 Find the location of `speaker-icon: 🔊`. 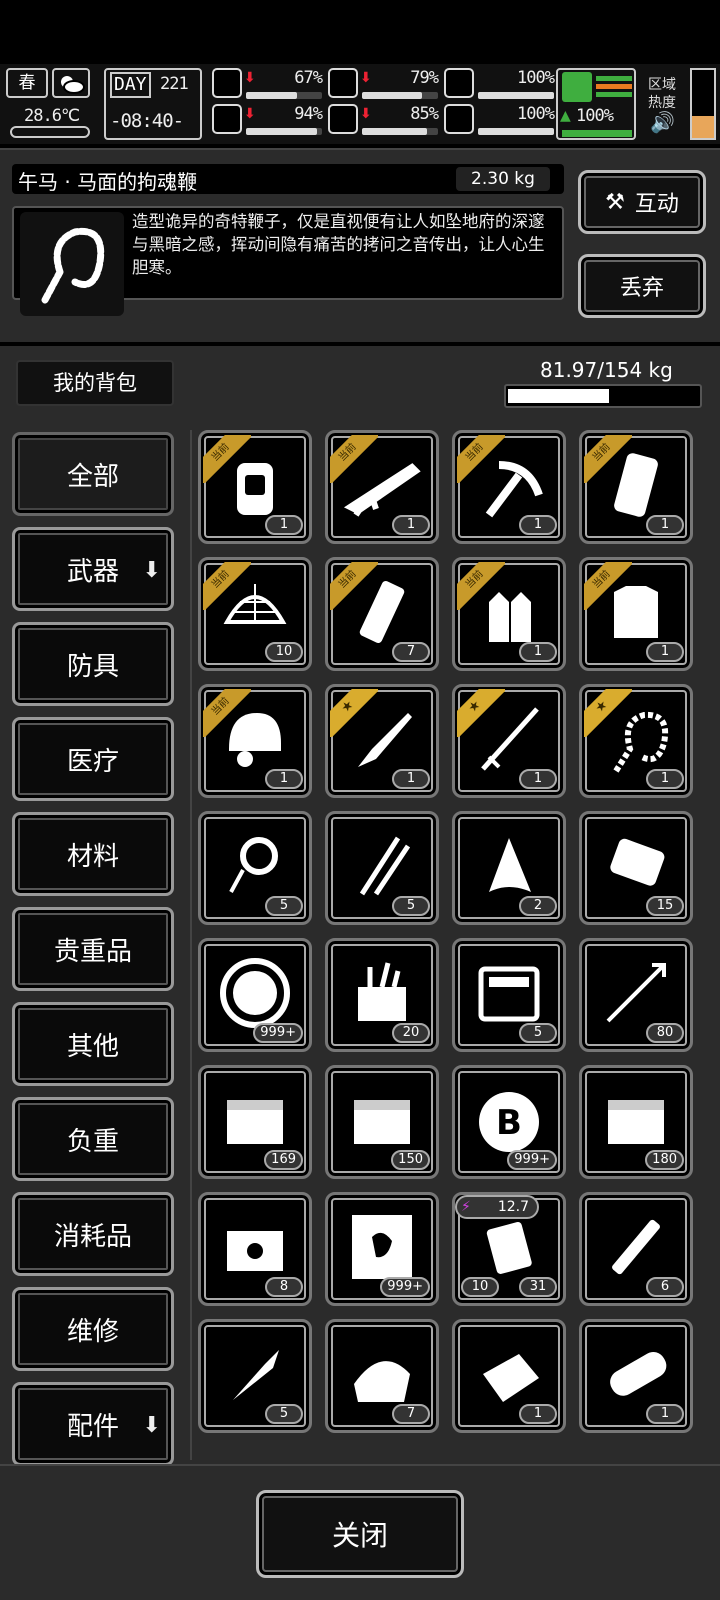

speaker-icon: 🔊 is located at coordinates (662, 122).